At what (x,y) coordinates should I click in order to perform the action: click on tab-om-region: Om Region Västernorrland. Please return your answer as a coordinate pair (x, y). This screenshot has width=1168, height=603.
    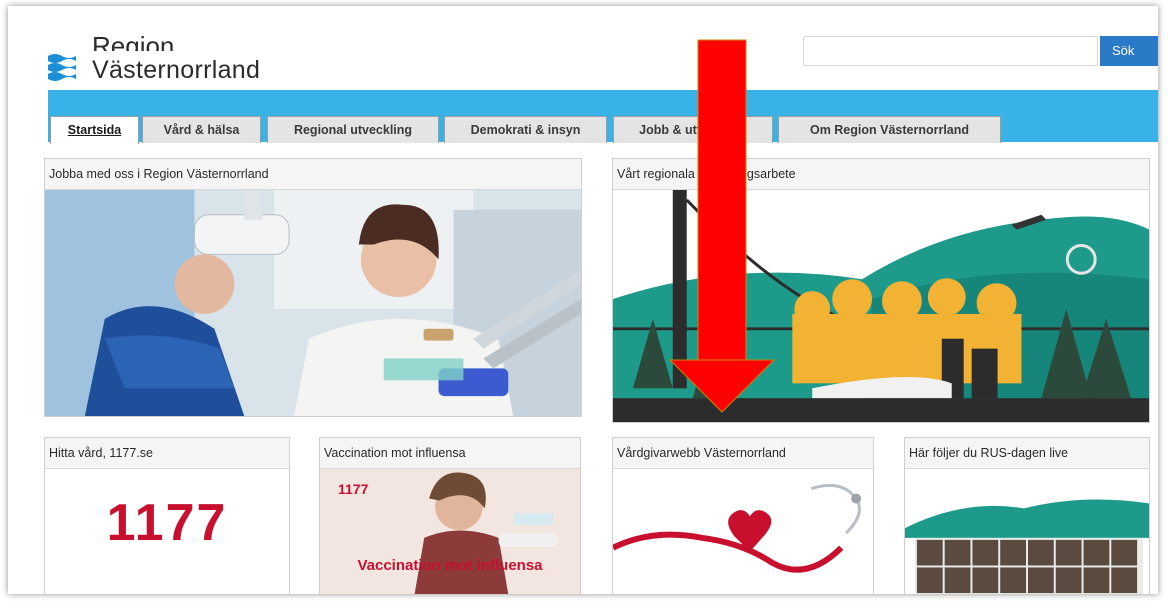
    Looking at the image, I should click on (889, 129).